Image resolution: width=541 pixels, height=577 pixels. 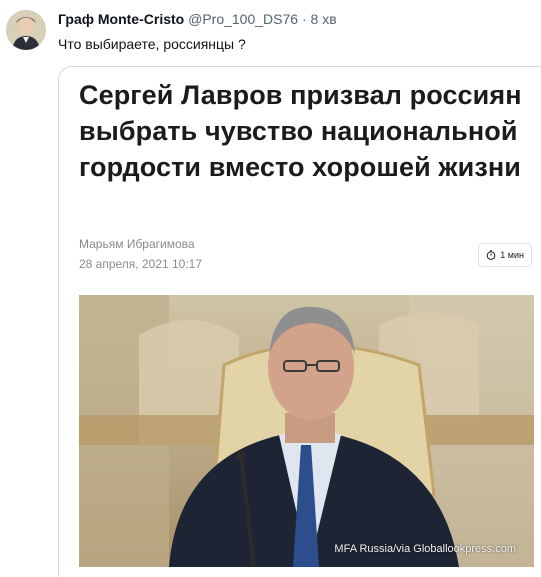 I want to click on tweet-time: 8 хв, so click(x=324, y=19).